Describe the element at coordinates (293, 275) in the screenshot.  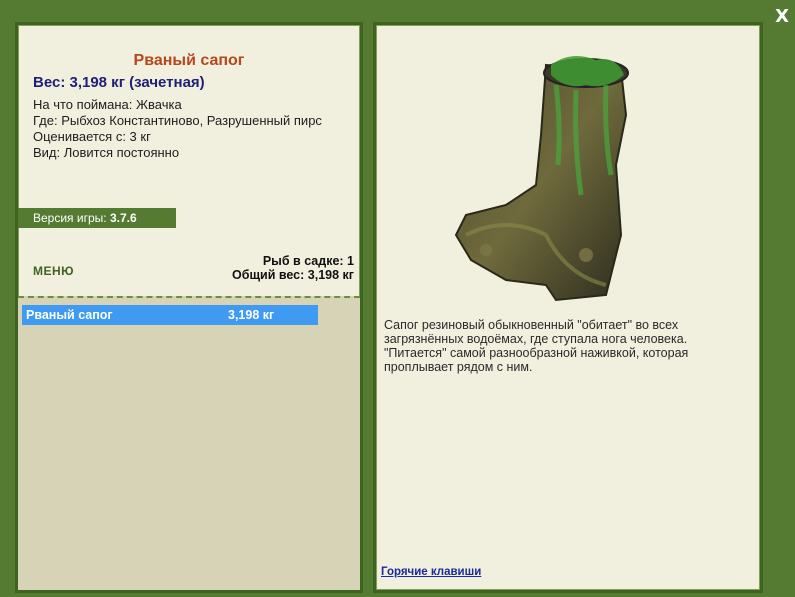
I see `total-weight: Общий вес: 3,198 кг` at that location.